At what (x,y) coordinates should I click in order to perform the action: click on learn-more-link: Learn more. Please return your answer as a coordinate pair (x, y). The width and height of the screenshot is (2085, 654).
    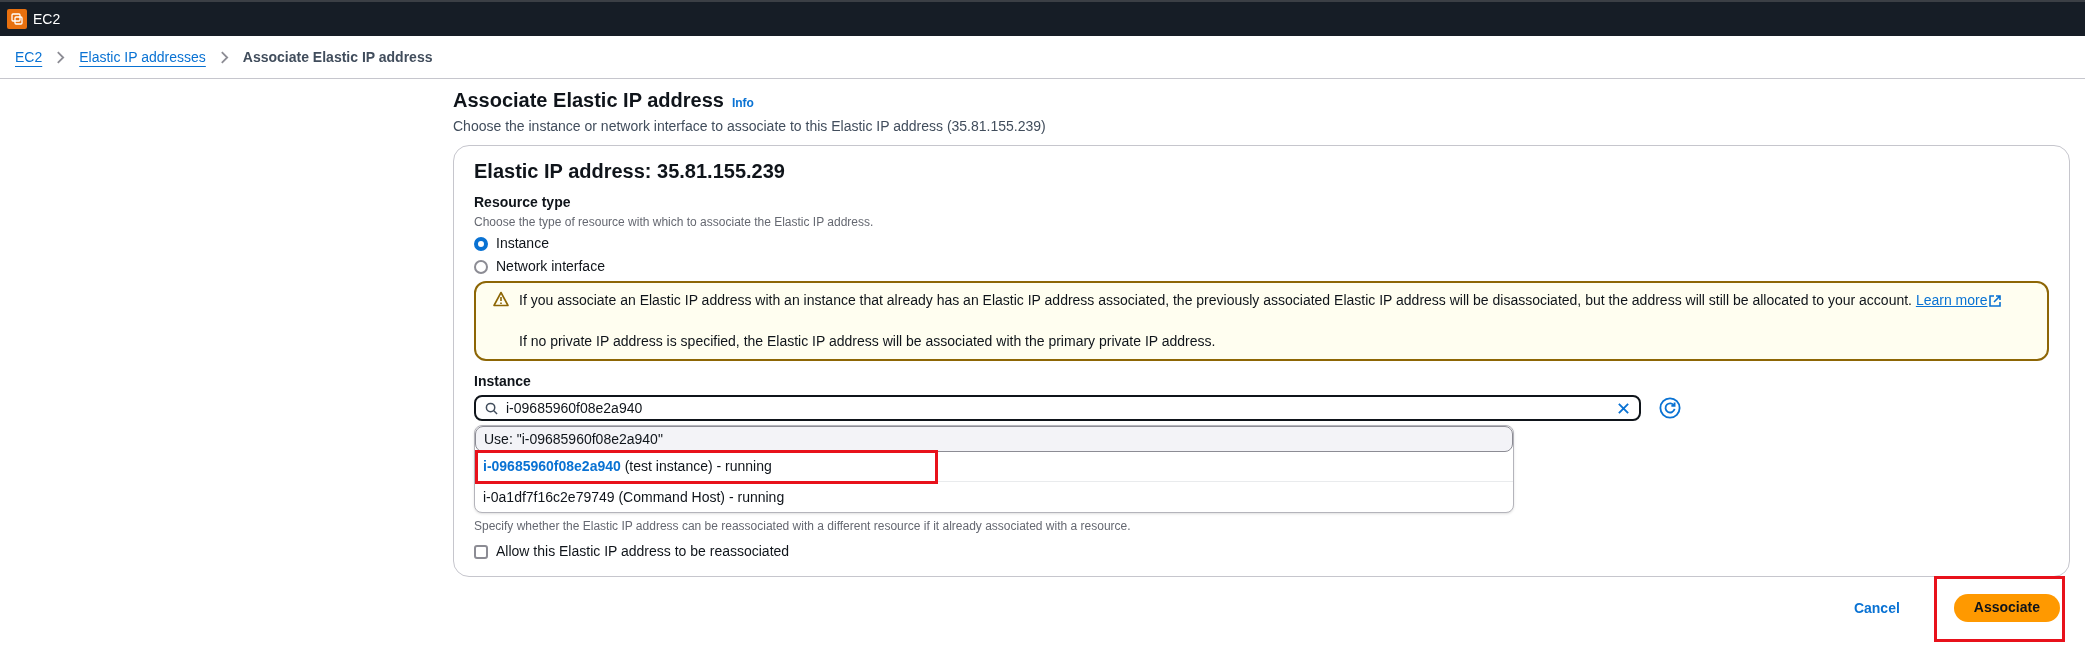
    Looking at the image, I should click on (1958, 300).